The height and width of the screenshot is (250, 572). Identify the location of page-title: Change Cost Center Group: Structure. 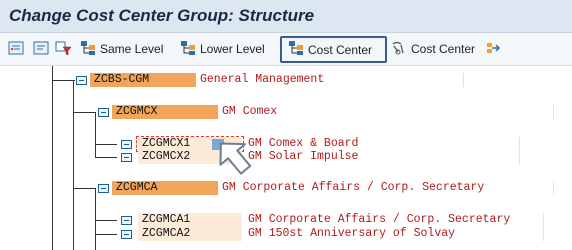
(162, 15).